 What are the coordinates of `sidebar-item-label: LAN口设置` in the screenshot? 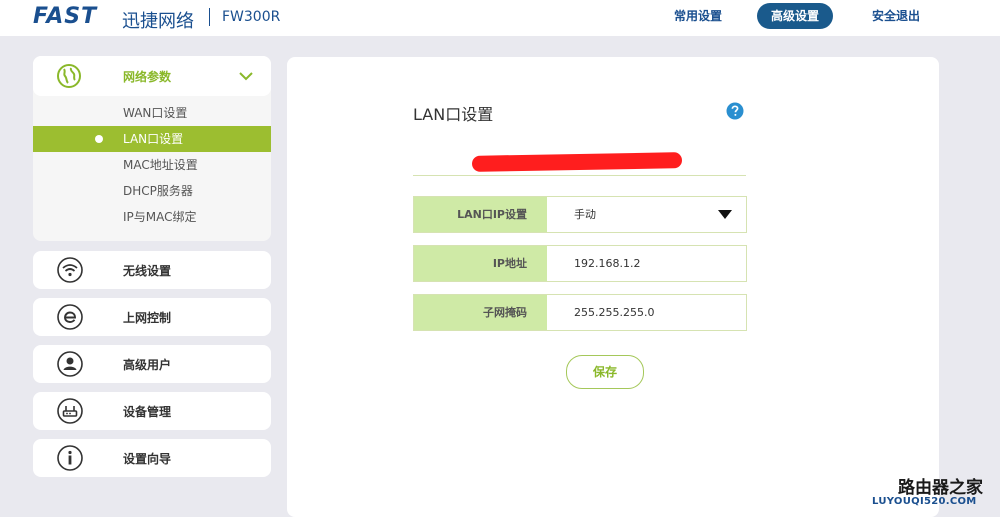 It's located at (153, 139).